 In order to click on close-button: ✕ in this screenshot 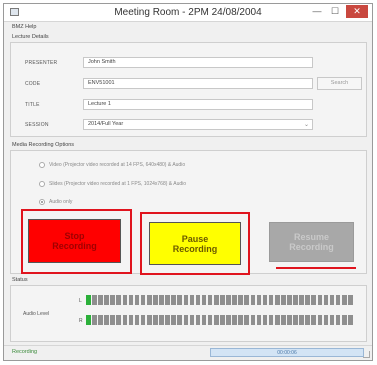, I will do `click(357, 11)`.